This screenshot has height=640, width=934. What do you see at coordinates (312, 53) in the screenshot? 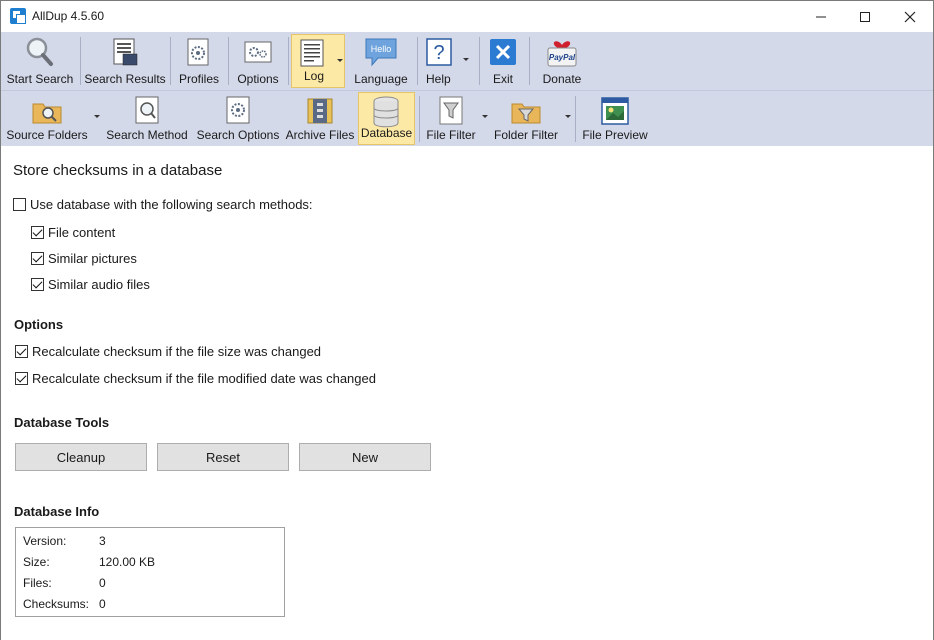
I see `log-icon` at bounding box center [312, 53].